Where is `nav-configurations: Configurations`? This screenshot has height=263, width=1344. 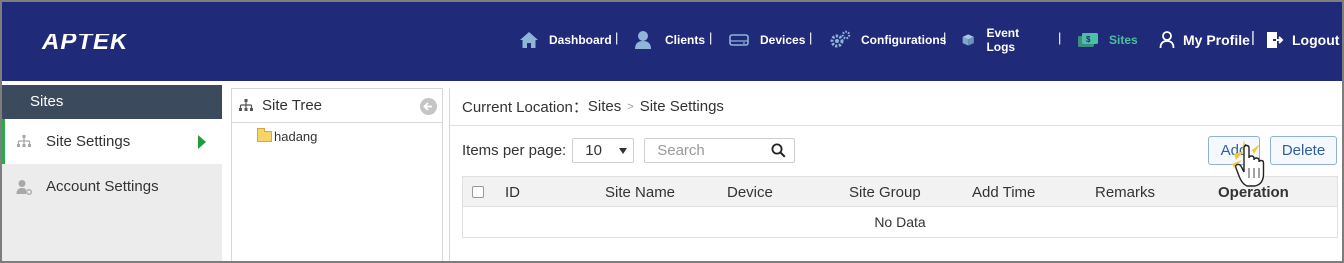
nav-configurations: Configurations is located at coordinates (887, 40).